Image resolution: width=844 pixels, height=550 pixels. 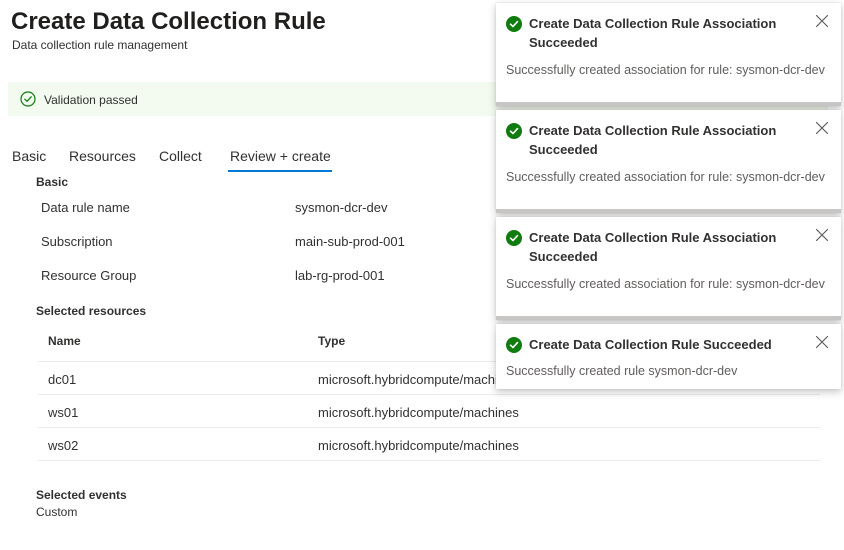 I want to click on basic-section-heading: Basic, so click(x=52, y=182).